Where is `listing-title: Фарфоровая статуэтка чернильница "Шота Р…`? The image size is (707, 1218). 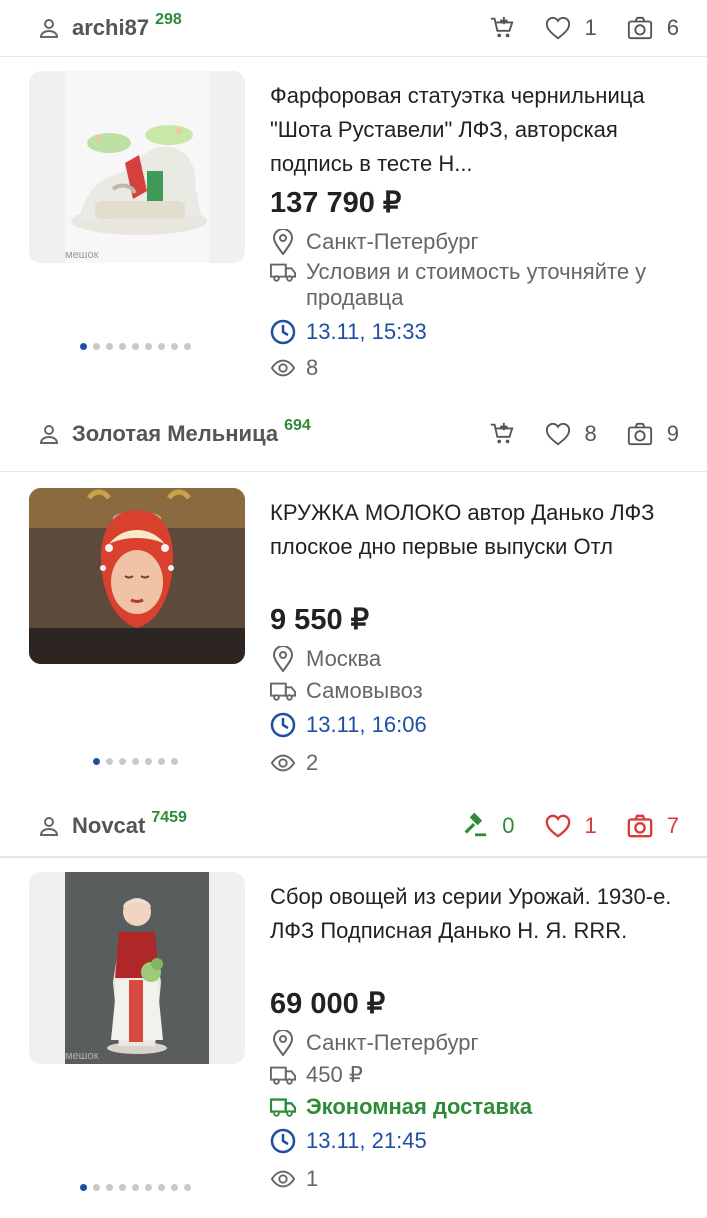
listing-title: Фарфоровая статуэтка чернильница "Шота Р… is located at coordinates (478, 130).